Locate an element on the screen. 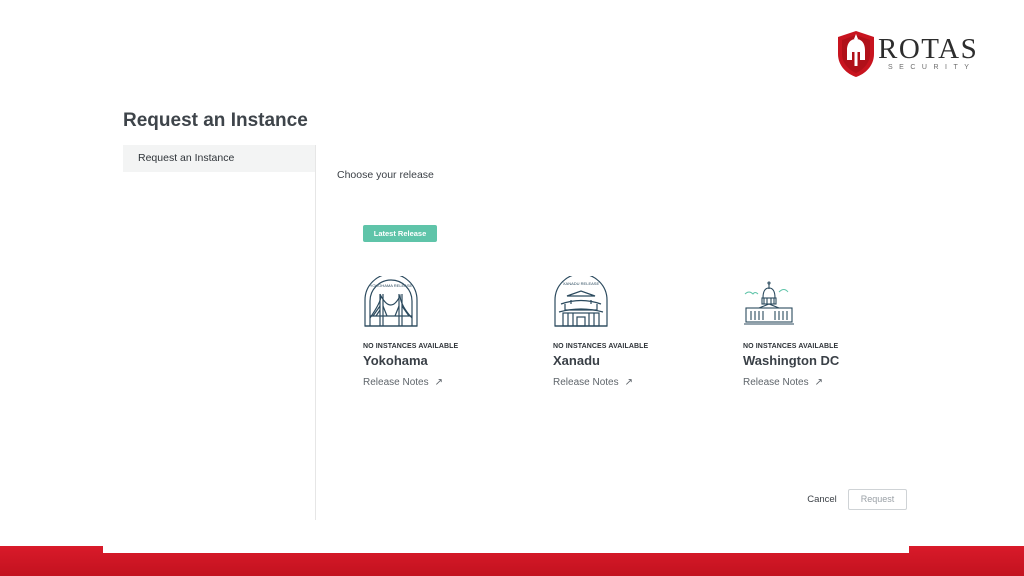  sidebar: Request an Instance is located at coordinates (219, 158).